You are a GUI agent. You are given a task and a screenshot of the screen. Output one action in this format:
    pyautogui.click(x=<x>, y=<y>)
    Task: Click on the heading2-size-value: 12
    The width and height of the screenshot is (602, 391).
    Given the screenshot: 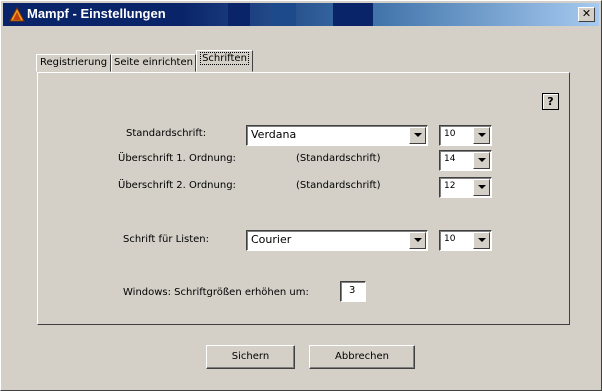 What is the action you would take?
    pyautogui.click(x=450, y=186)
    